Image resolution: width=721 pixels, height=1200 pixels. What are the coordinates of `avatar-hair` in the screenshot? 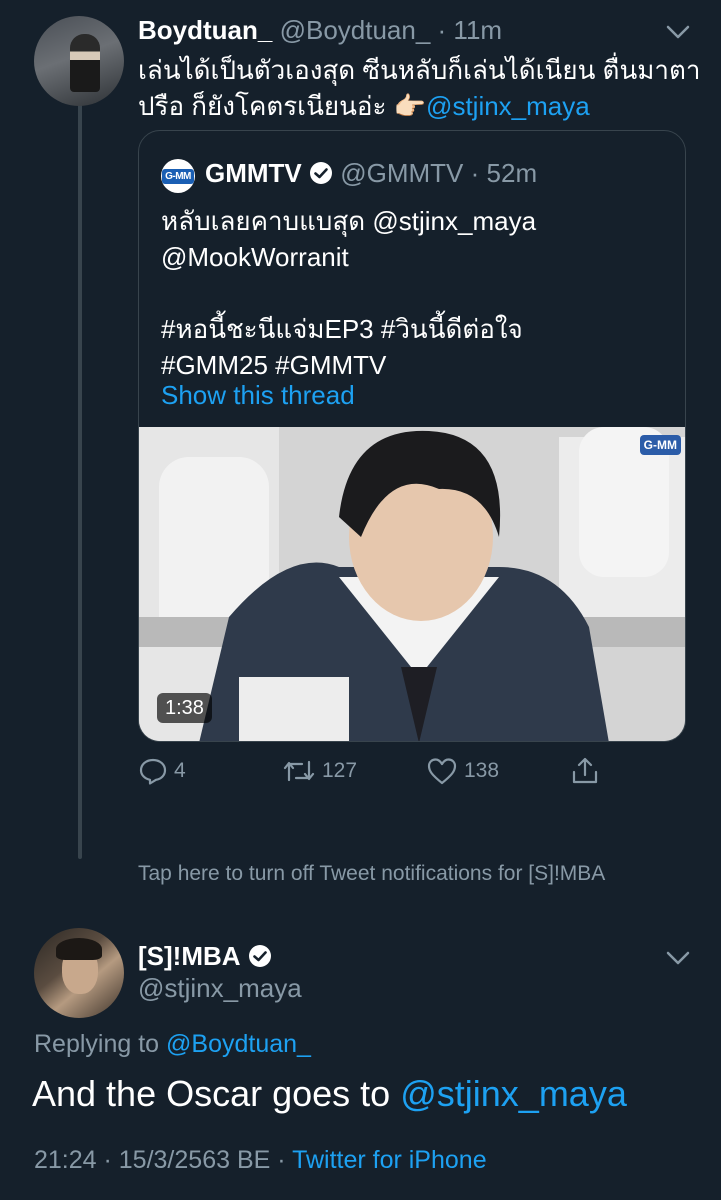 It's located at (79, 949).